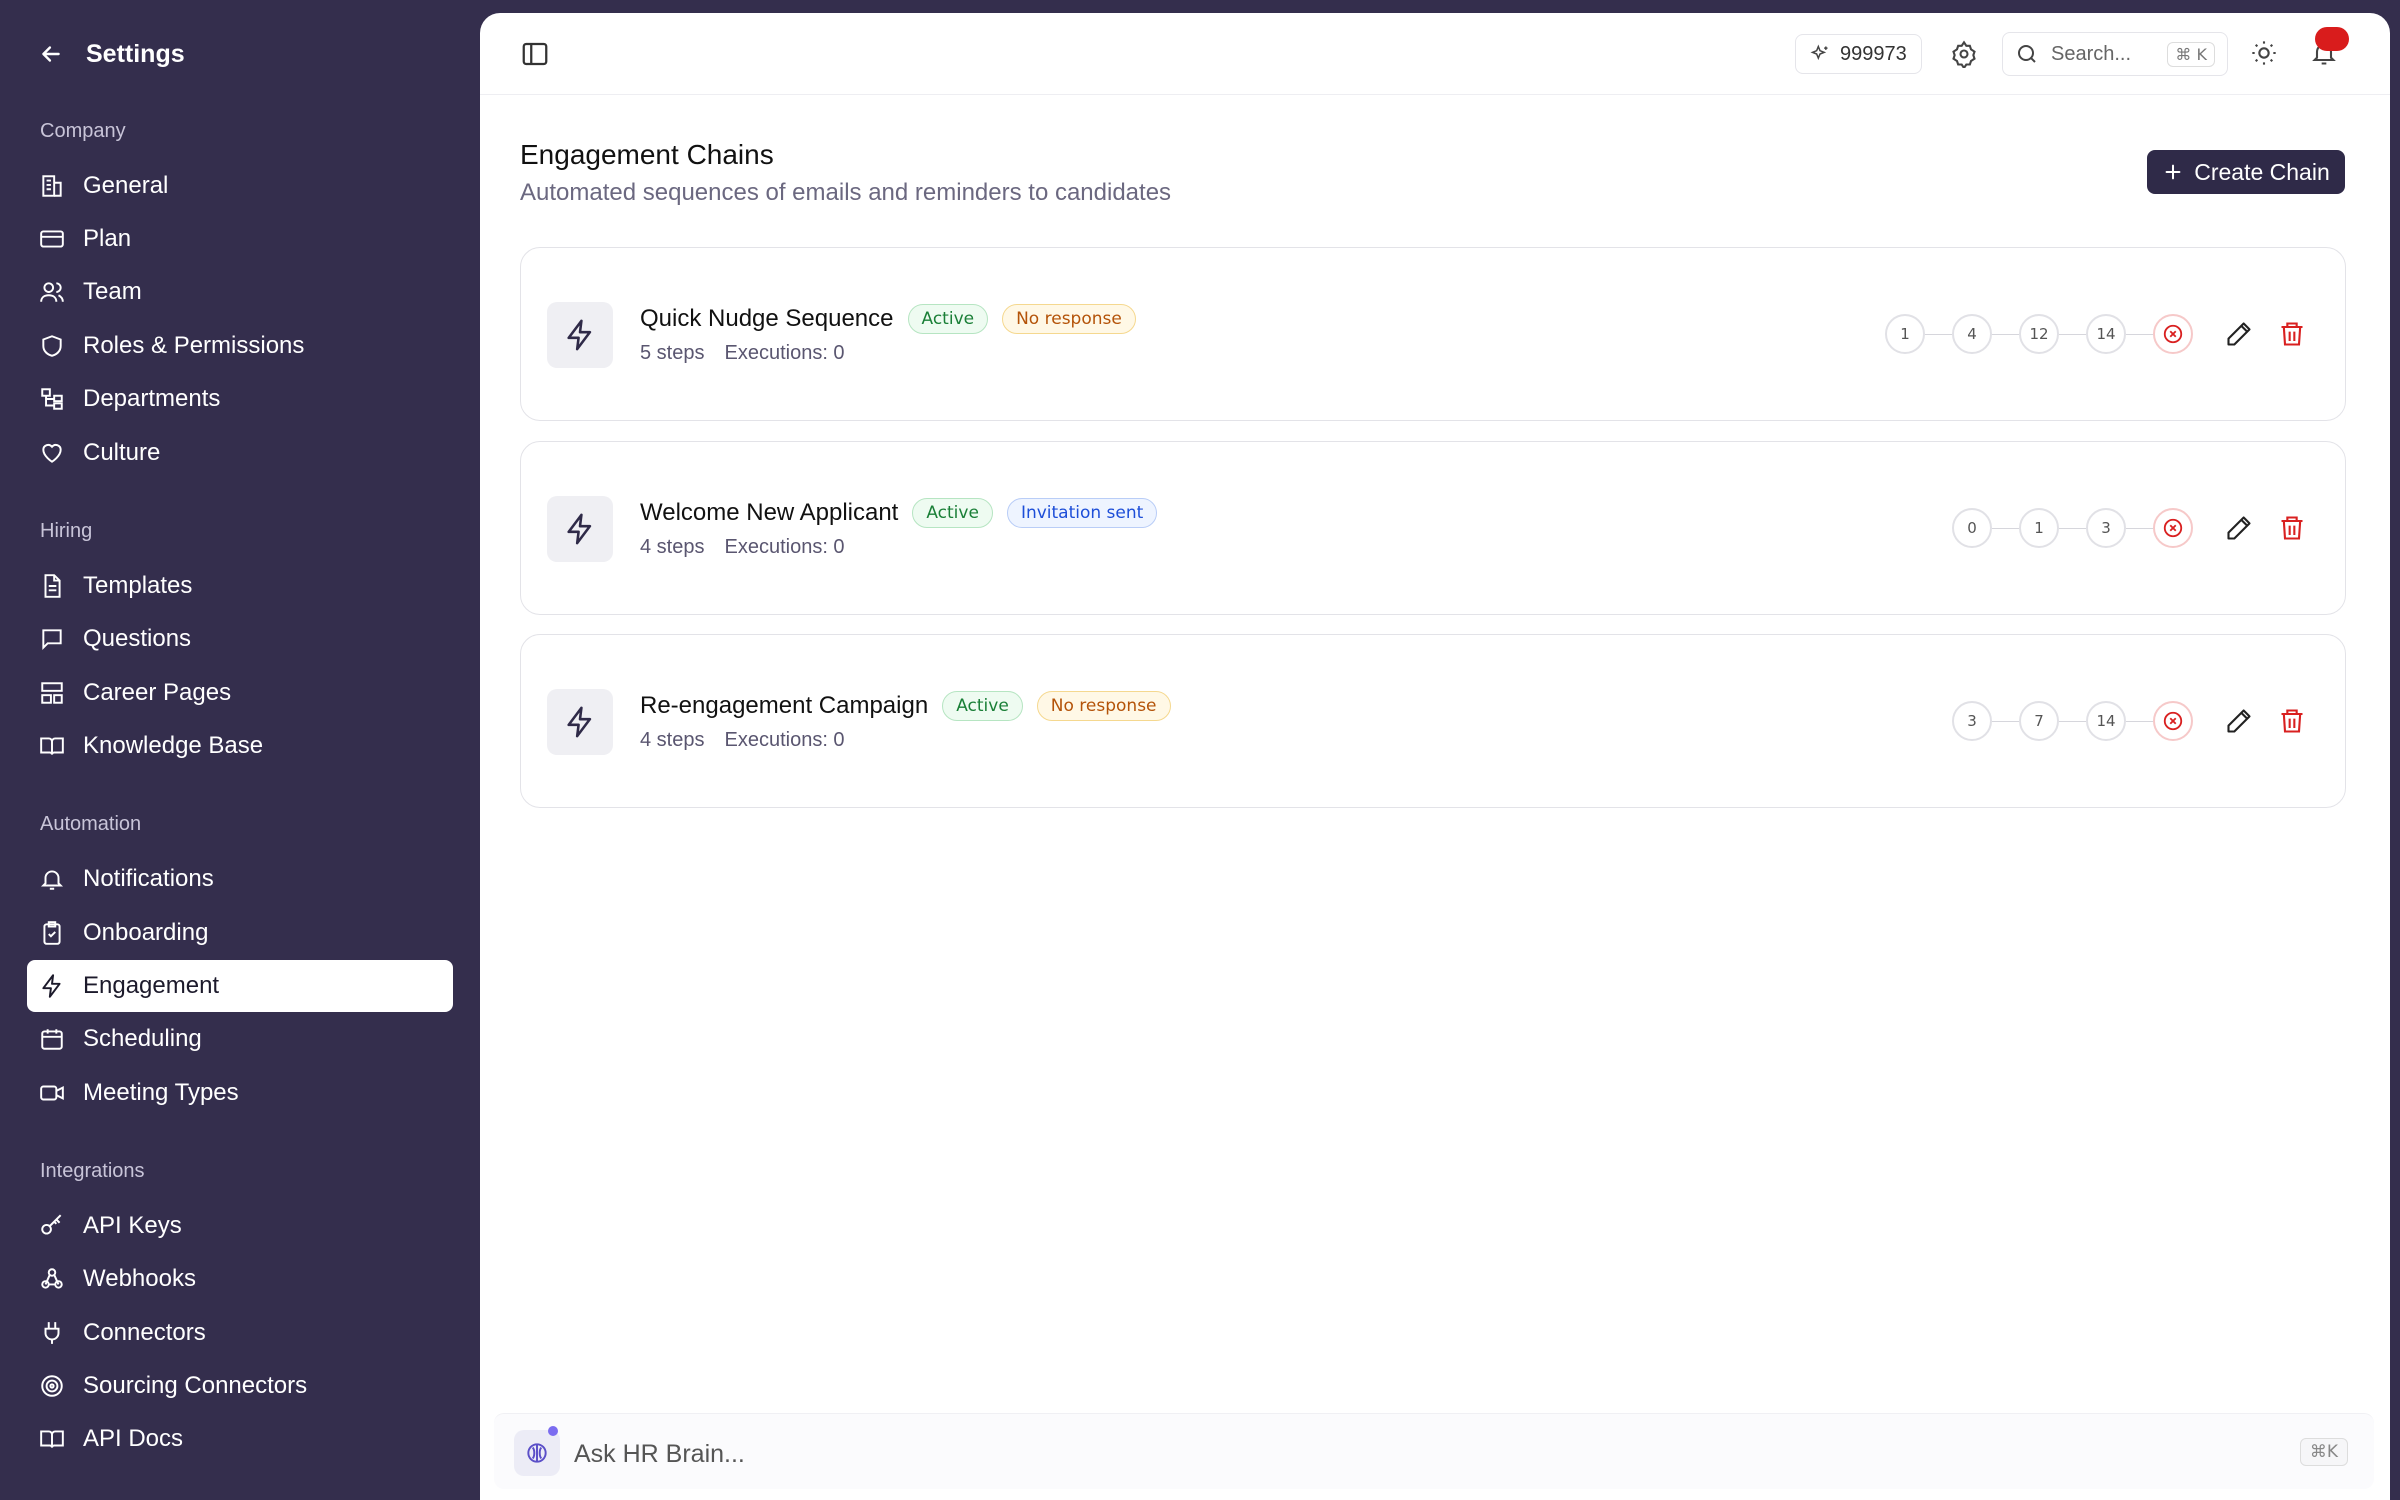  What do you see at coordinates (240, 453) in the screenshot?
I see `sidebar-item-culture: Culture` at bounding box center [240, 453].